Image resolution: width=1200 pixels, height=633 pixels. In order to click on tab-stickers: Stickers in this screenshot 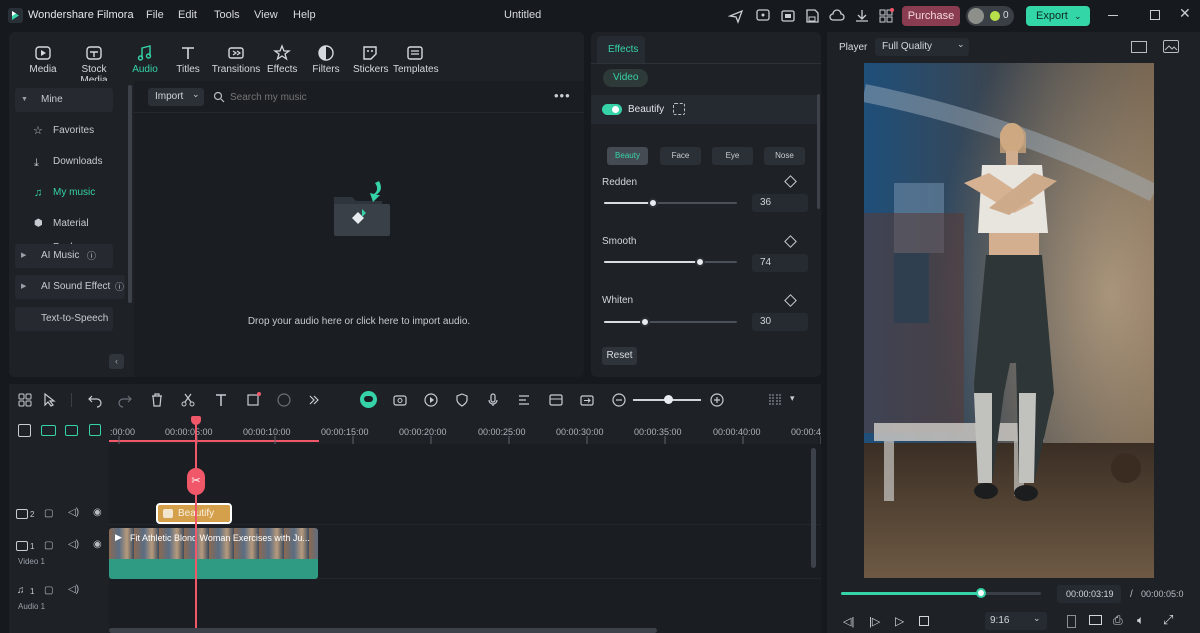, I will do `click(371, 56)`.